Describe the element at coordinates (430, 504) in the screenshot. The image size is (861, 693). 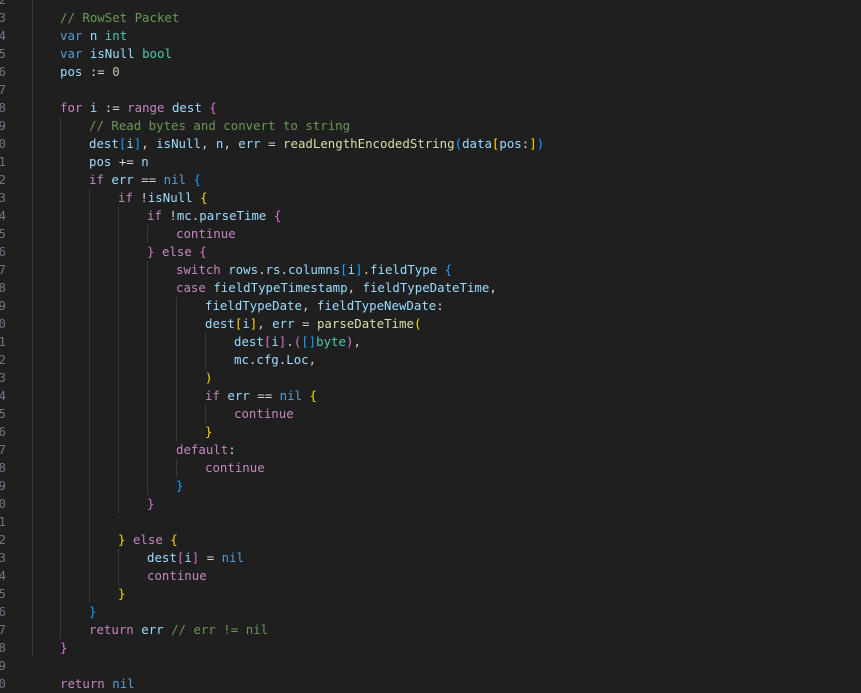
I see `code-line: 0}` at that location.